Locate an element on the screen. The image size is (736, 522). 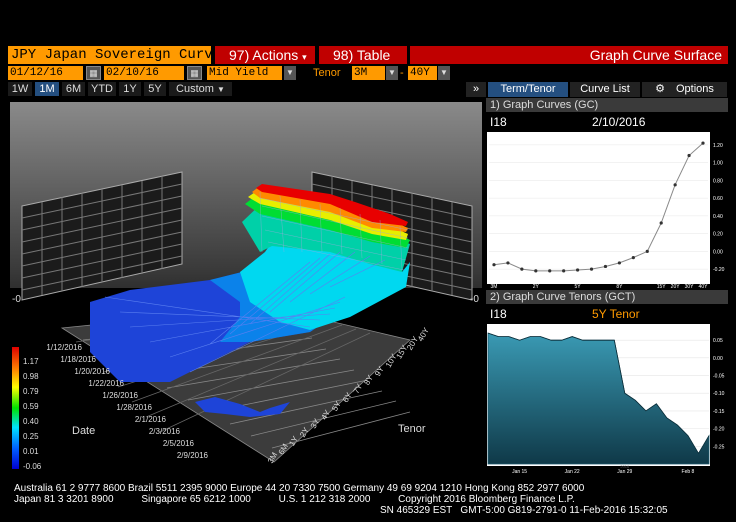
actions-label: 97) Actions is located at coordinates (264, 55).